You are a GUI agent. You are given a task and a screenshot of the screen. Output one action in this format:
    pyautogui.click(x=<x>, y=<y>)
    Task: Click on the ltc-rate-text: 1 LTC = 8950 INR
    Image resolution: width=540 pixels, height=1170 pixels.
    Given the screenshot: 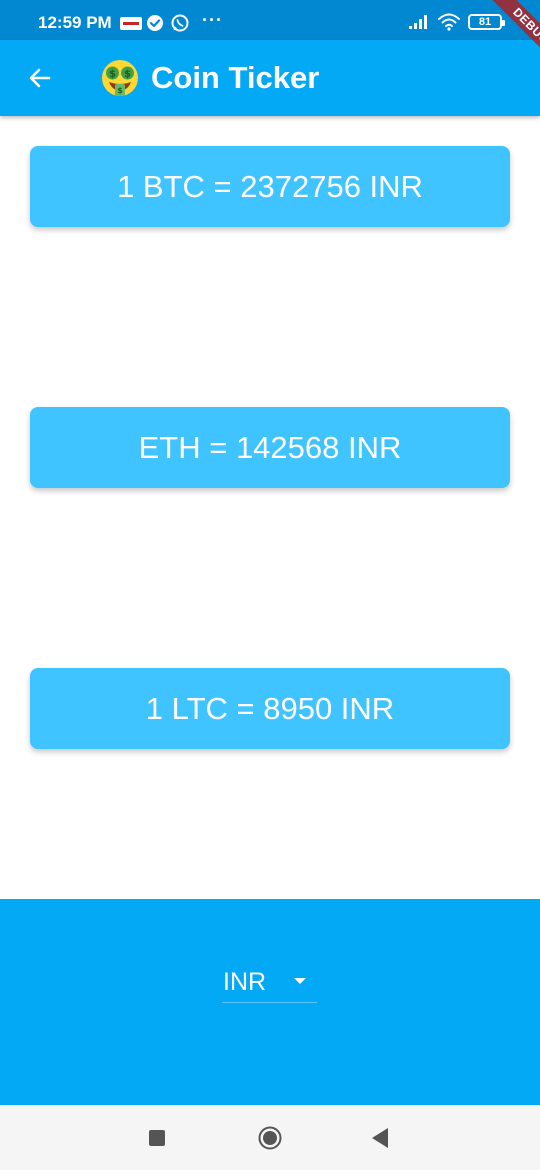 What is the action you would take?
    pyautogui.click(x=270, y=708)
    